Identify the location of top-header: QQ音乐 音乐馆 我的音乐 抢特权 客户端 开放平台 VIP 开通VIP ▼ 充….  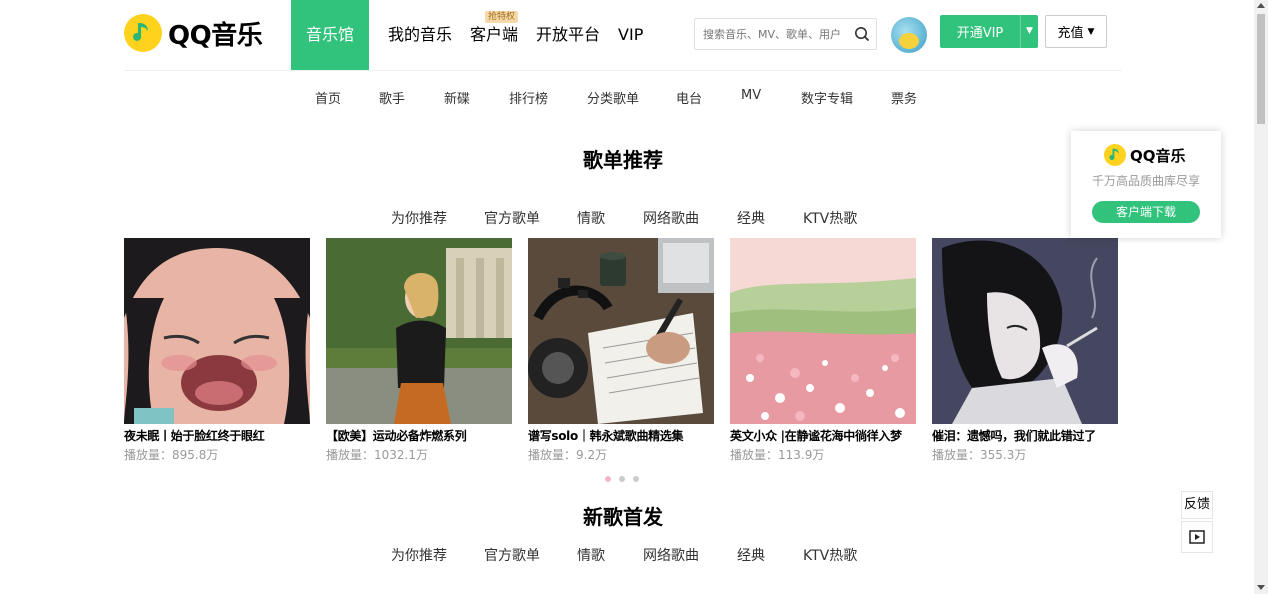
(627, 35).